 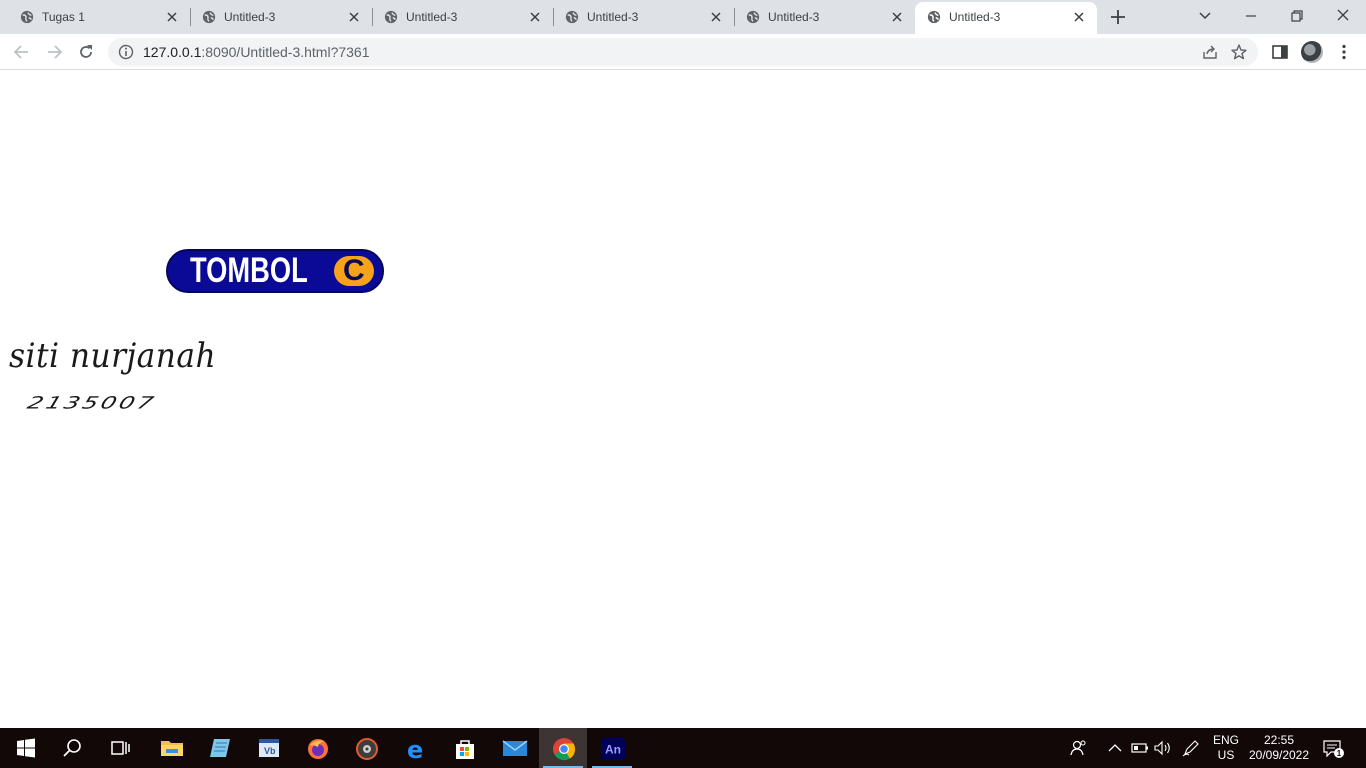 What do you see at coordinates (92, 403) in the screenshot?
I see `student-id: 2135007` at bounding box center [92, 403].